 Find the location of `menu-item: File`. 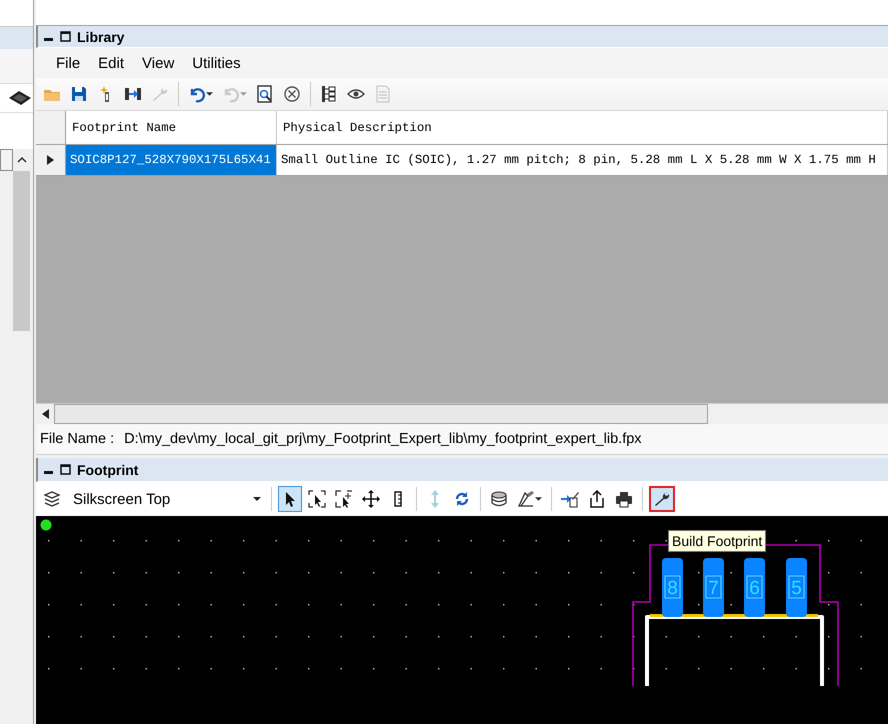

menu-item: File is located at coordinates (71, 63).